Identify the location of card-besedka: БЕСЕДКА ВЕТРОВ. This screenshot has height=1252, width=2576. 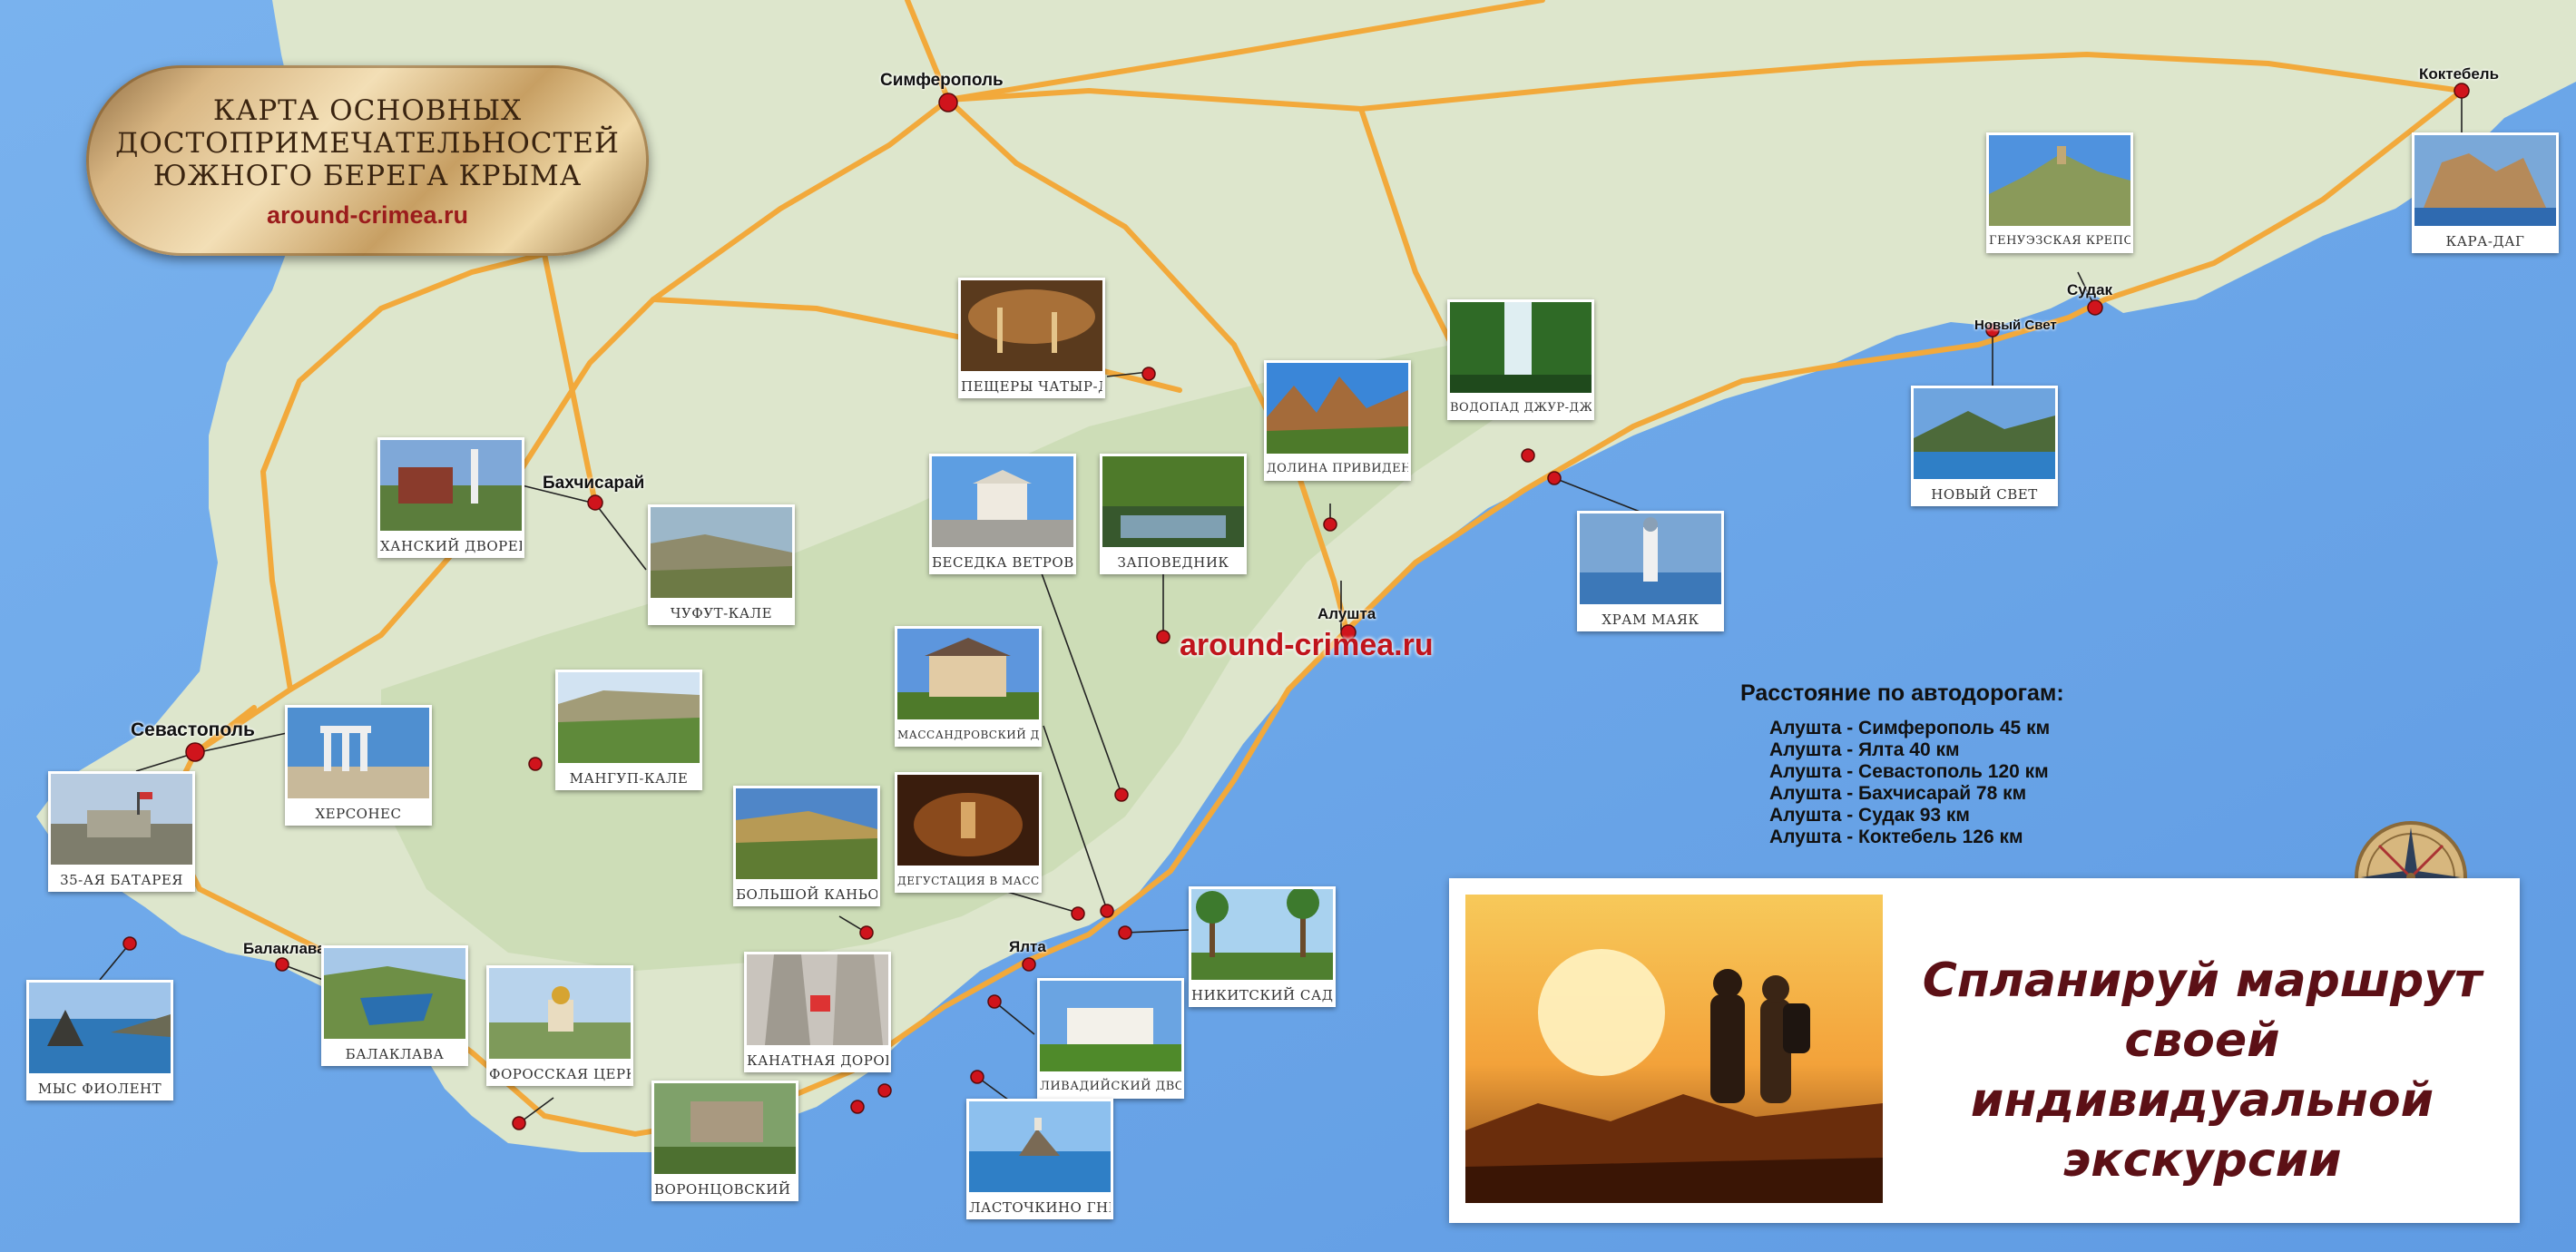
(1002, 514).